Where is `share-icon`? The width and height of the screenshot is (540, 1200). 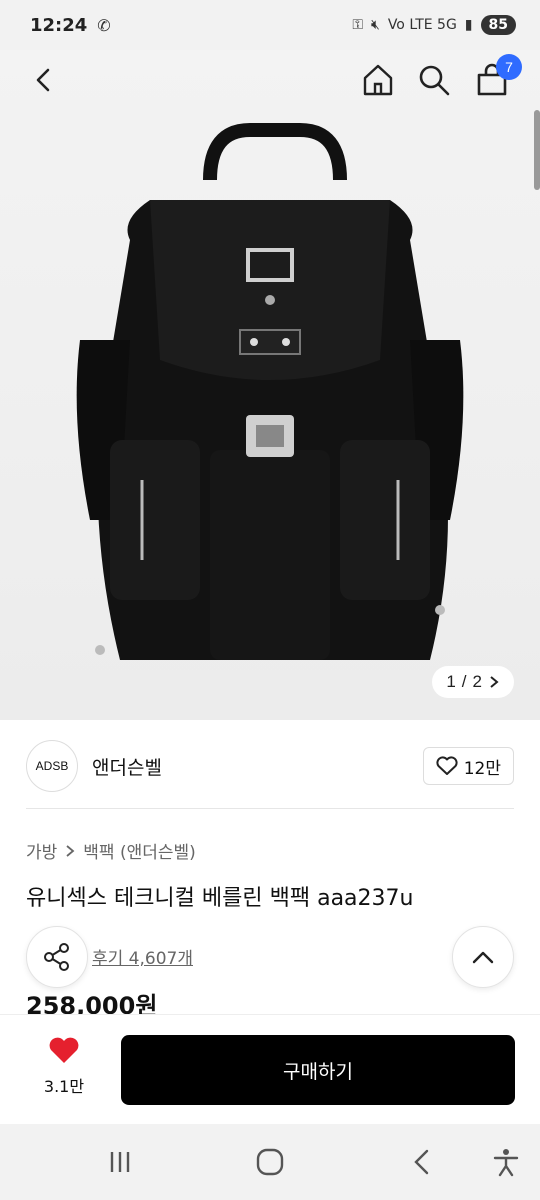
share-icon is located at coordinates (56, 957).